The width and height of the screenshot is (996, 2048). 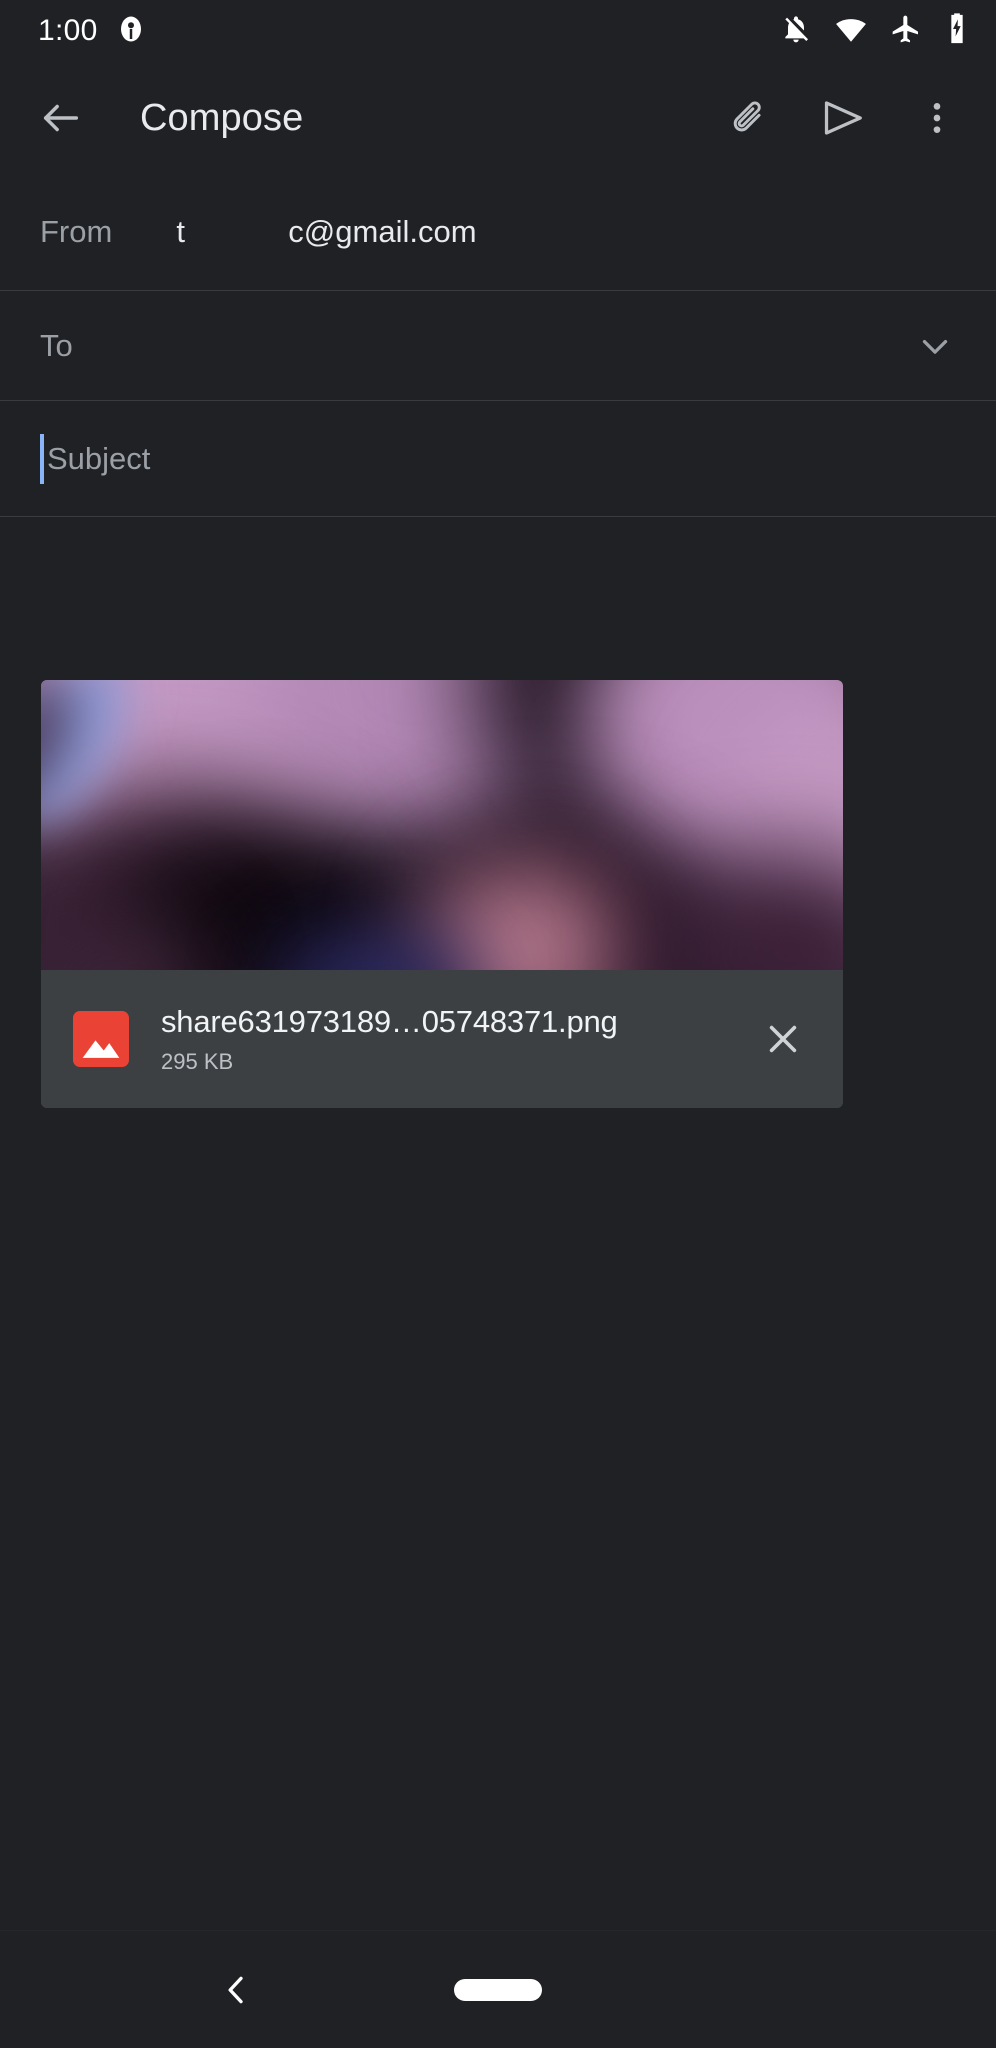 I want to click on subject-input: Subject, so click(x=98, y=459).